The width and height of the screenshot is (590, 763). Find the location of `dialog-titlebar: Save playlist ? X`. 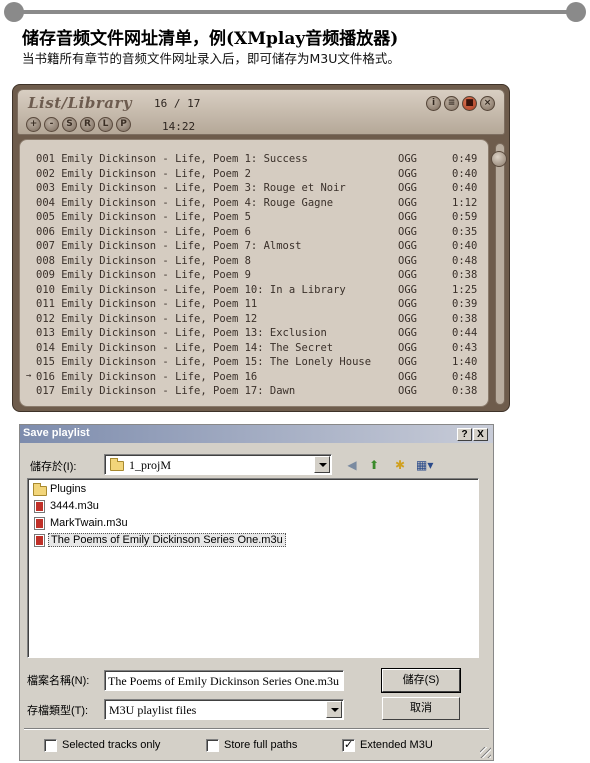

dialog-titlebar: Save playlist ? X is located at coordinates (256, 434).